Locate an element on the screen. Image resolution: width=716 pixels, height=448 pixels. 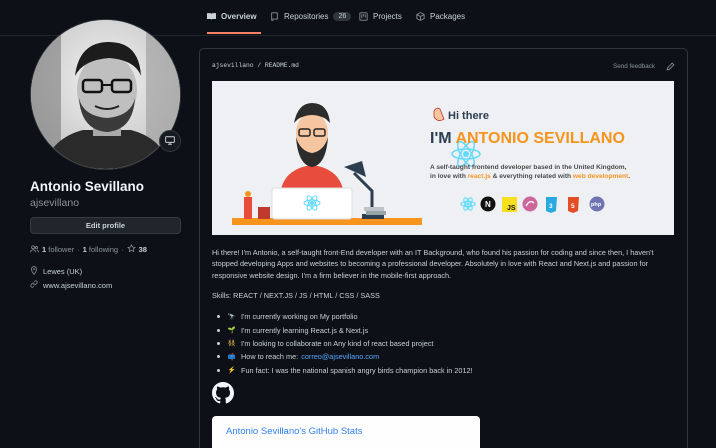
link-icon is located at coordinates (34, 285).